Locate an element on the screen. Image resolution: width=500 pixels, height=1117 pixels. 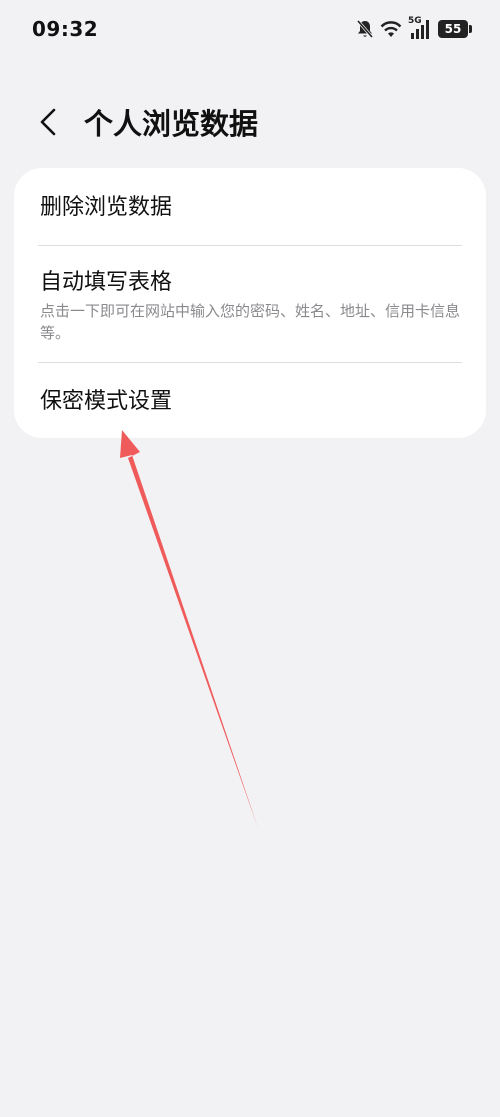
battery-level: 55 is located at coordinates (453, 29).